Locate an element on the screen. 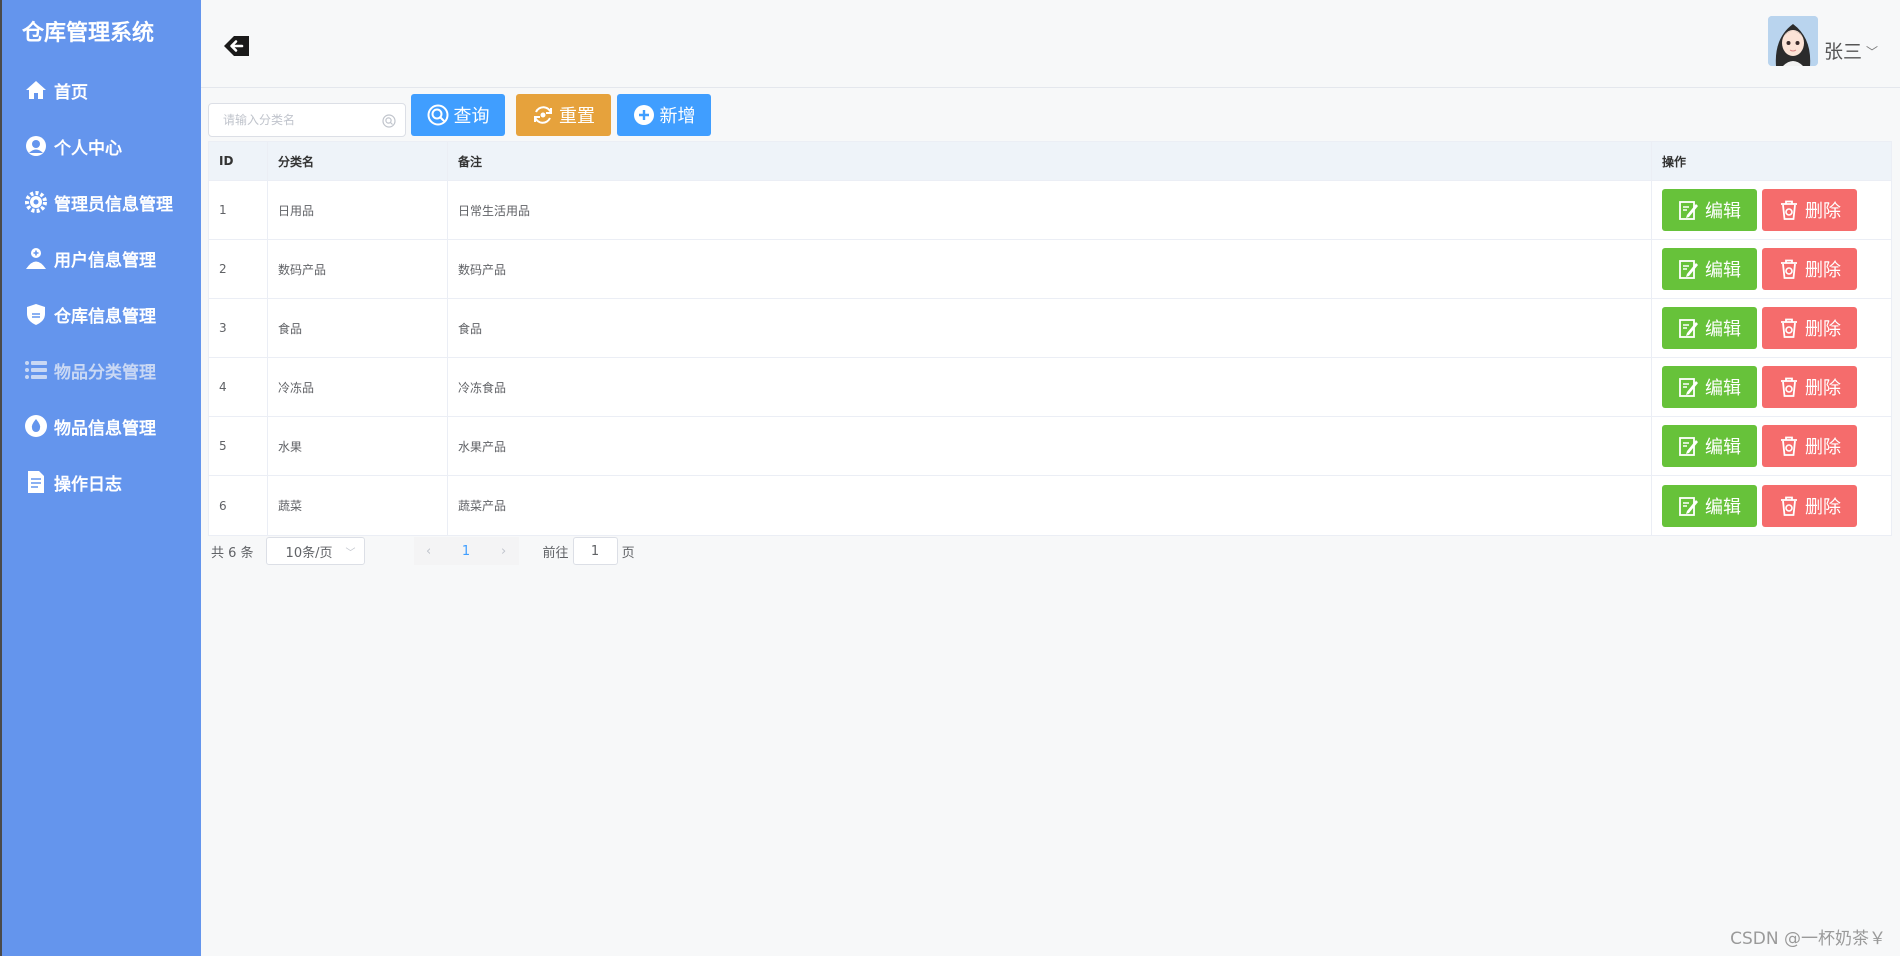 This screenshot has height=956, width=1900. column-header-id: ID is located at coordinates (238, 161).